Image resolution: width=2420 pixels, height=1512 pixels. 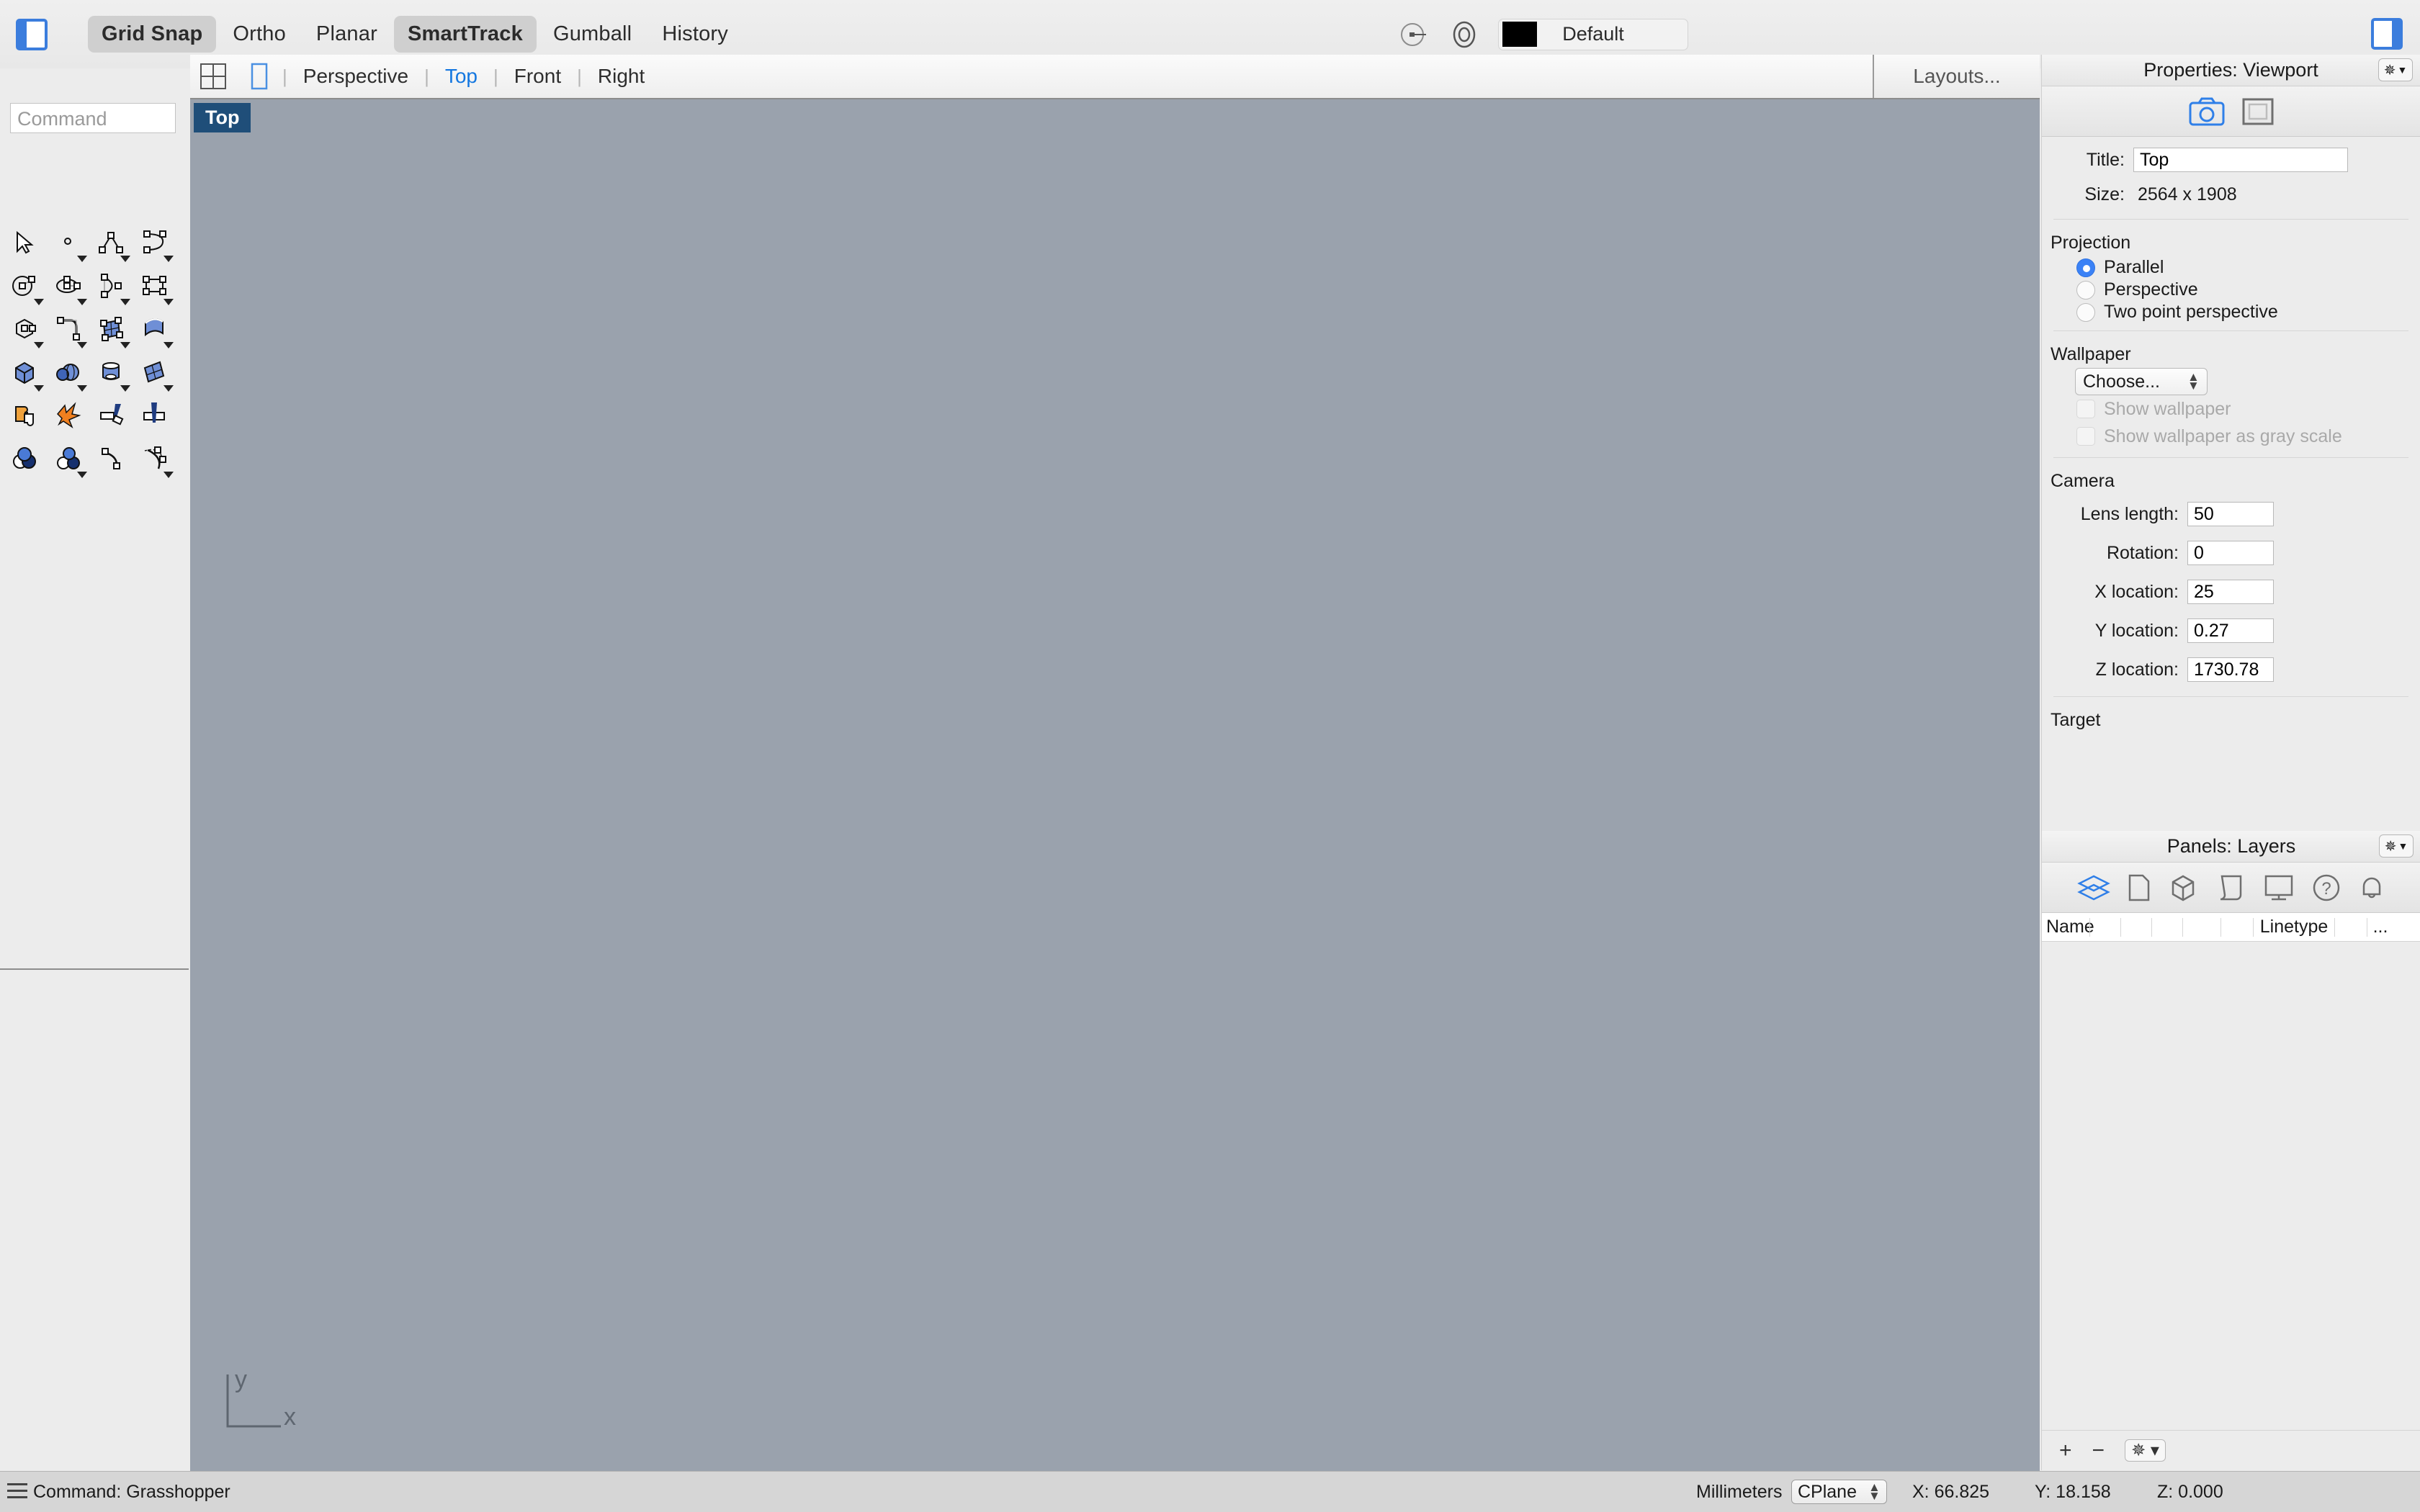 What do you see at coordinates (25, 329) in the screenshot?
I see `tool-polygon-icon` at bounding box center [25, 329].